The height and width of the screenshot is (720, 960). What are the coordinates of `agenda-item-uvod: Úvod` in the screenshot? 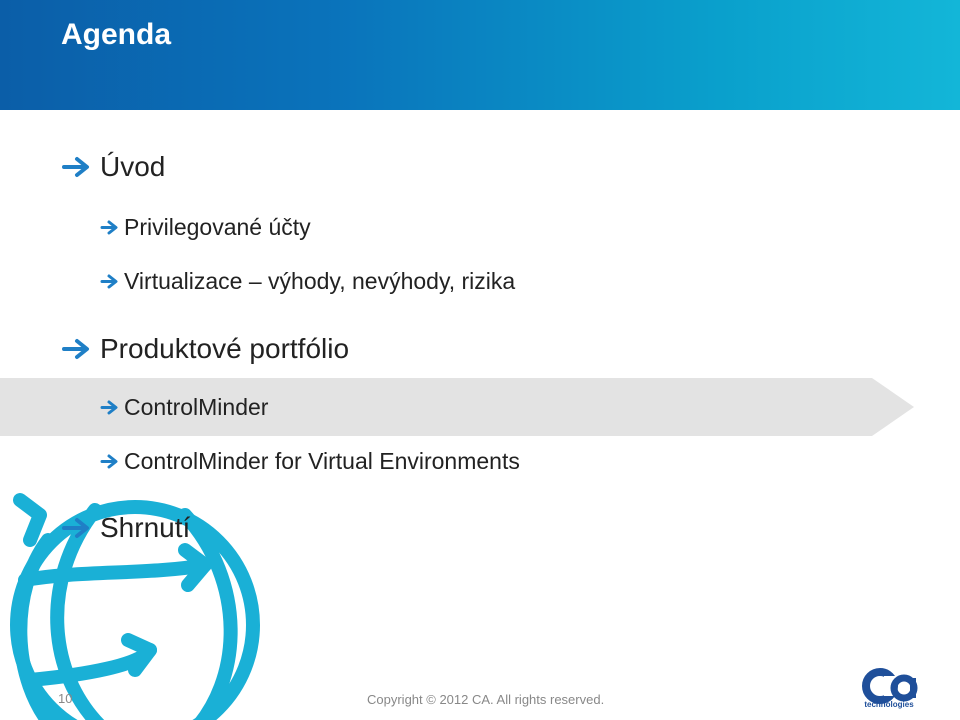 It's located at (113, 167).